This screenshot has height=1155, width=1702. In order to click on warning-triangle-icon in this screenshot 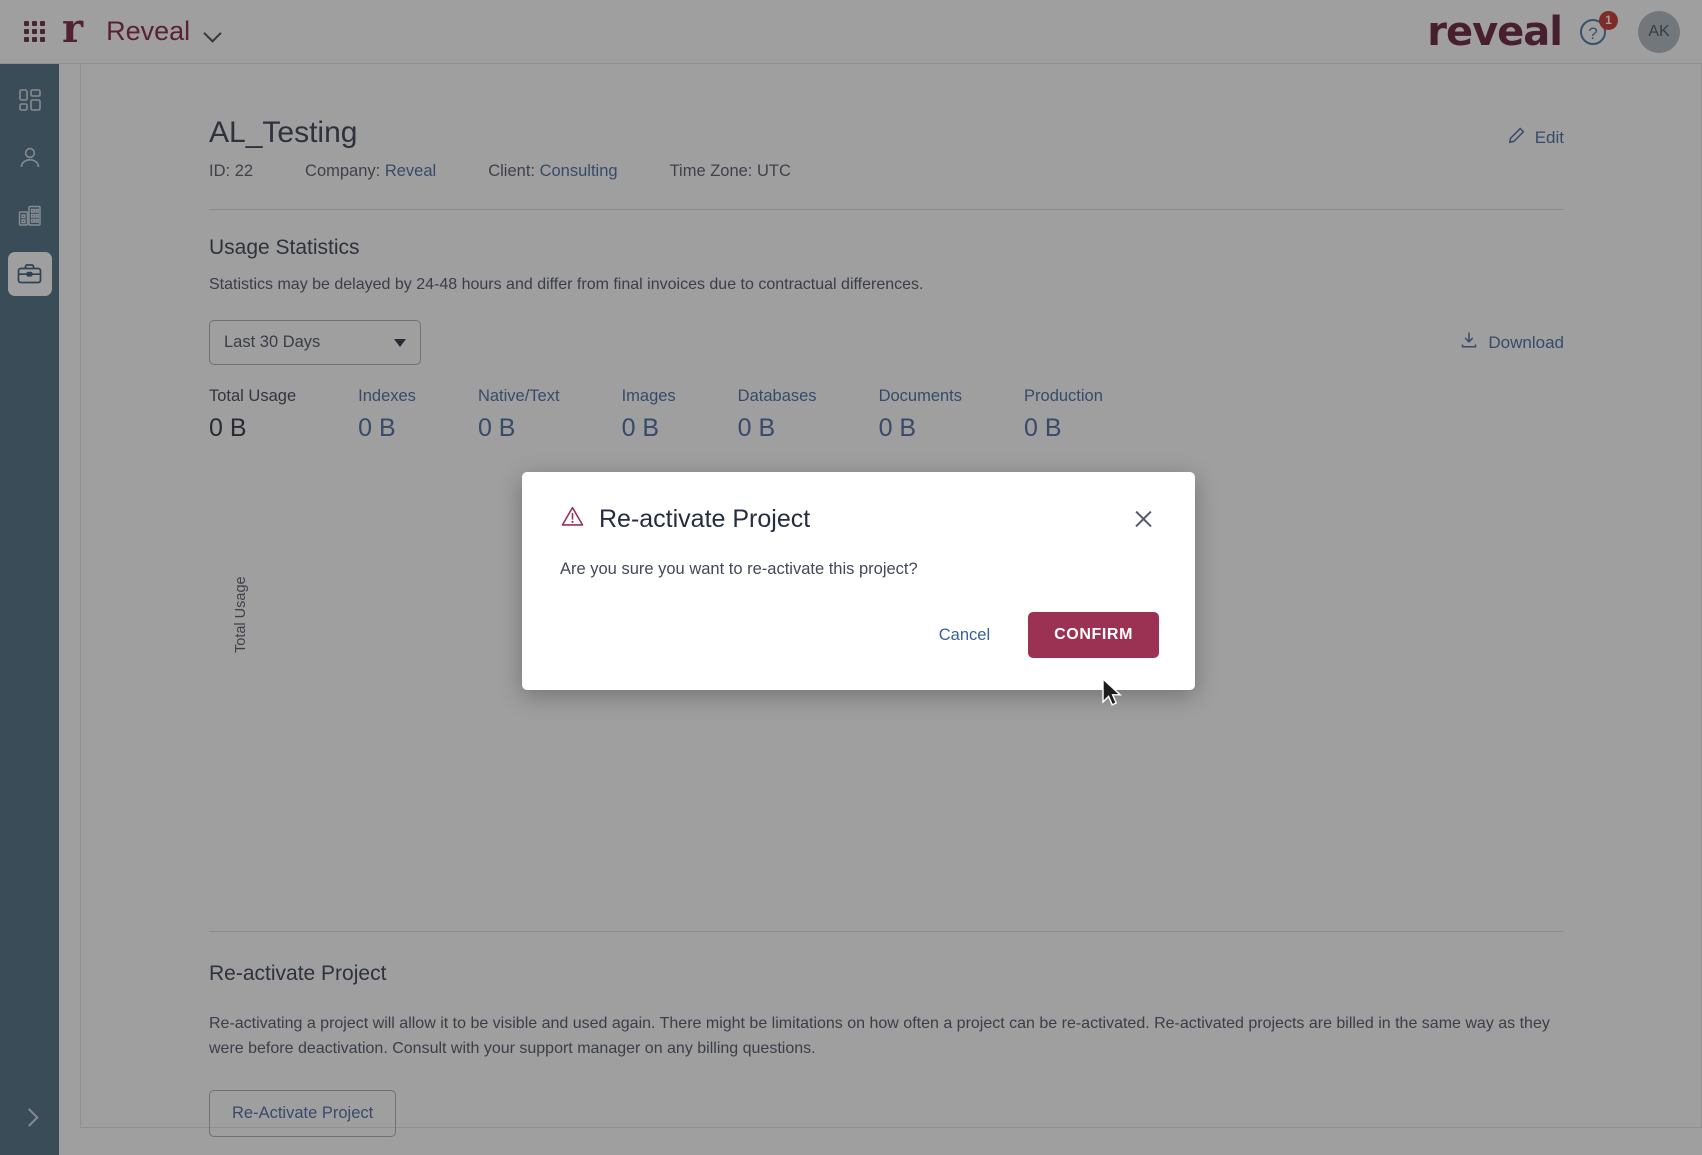, I will do `click(572, 519)`.